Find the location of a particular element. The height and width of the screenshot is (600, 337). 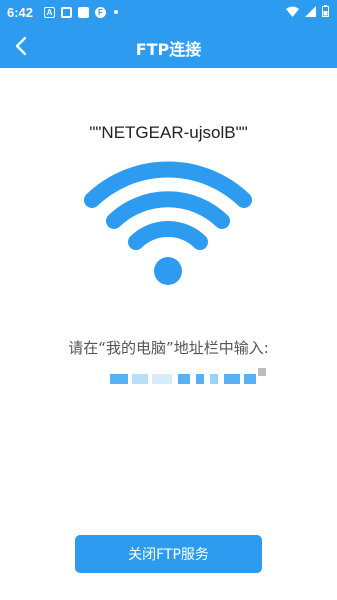

instruction-text: 请在“我的电脑”地址栏中输入: is located at coordinates (168, 348).